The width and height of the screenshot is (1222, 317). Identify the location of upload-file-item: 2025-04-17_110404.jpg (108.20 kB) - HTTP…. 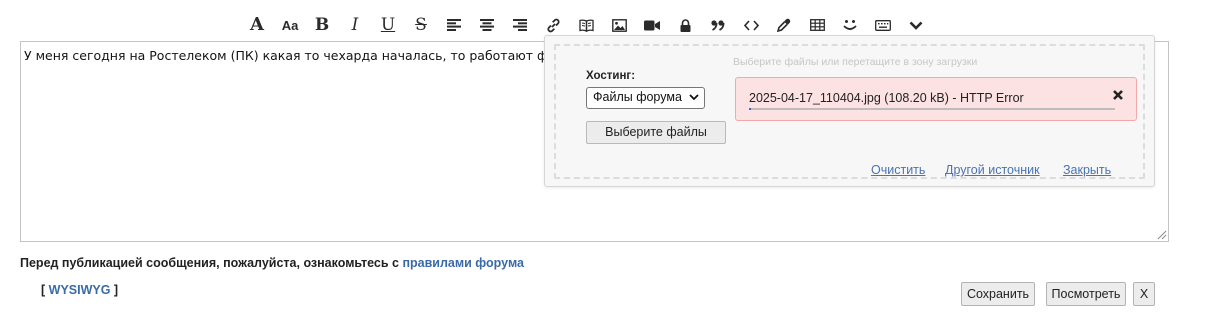
(936, 99).